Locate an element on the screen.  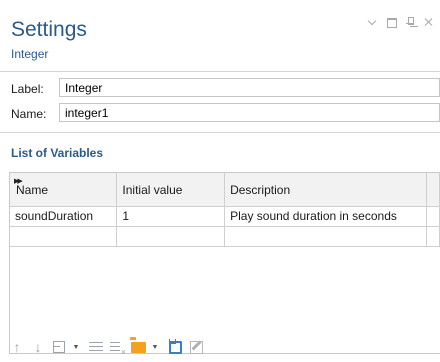
clear-list-icon is located at coordinates (117, 348).